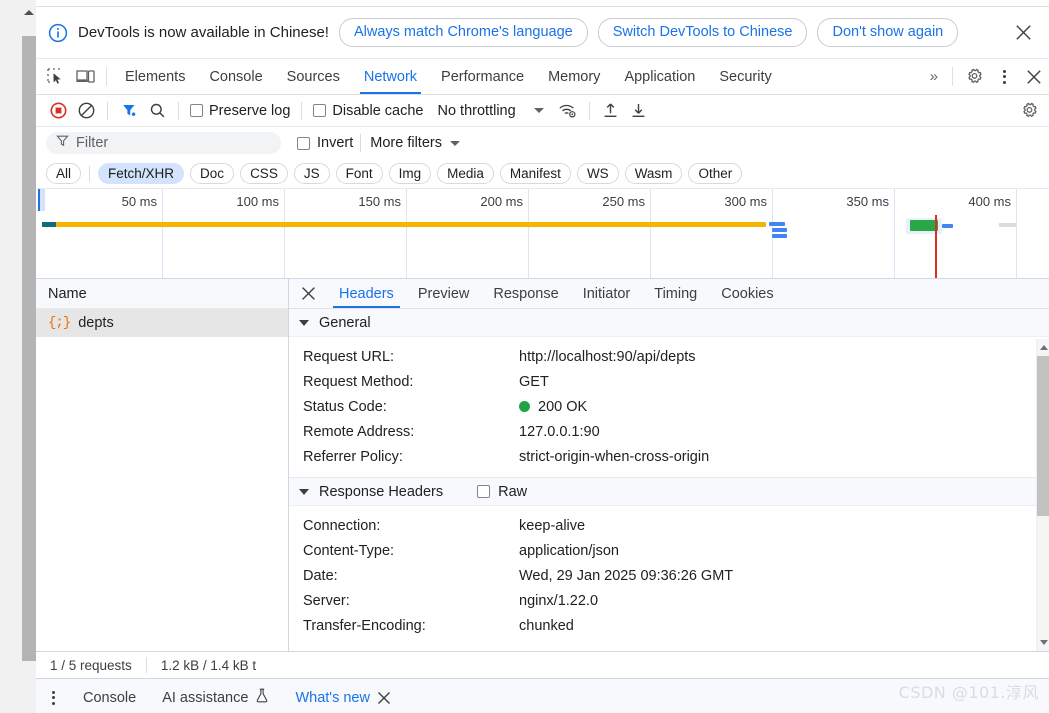  I want to click on chip-wasm: Wasm, so click(653, 173).